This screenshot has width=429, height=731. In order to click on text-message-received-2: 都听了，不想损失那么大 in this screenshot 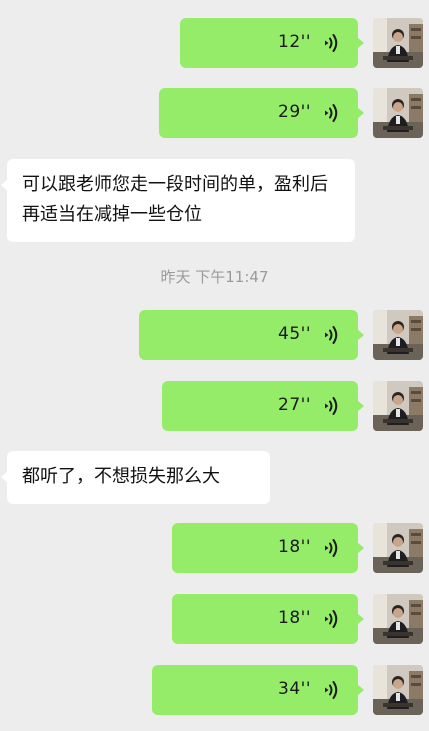, I will do `click(135, 477)`.